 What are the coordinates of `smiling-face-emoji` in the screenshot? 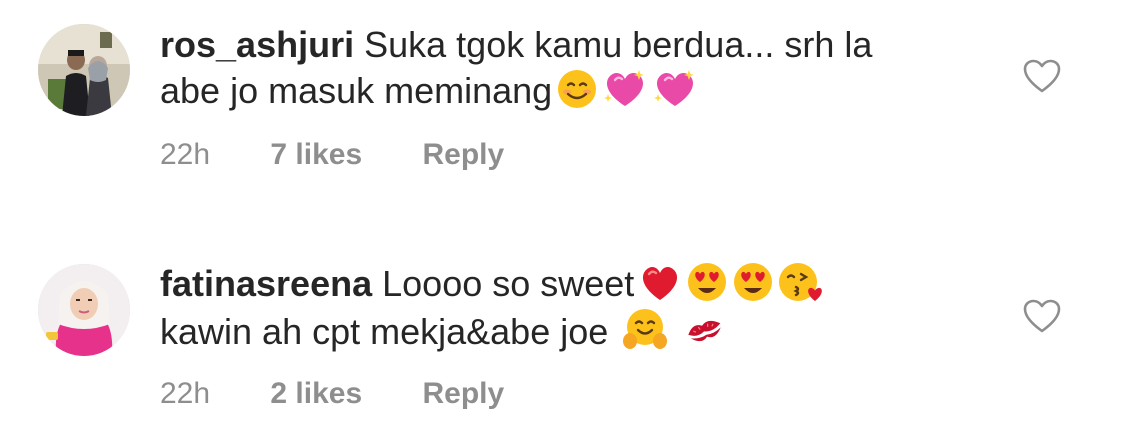 It's located at (577, 89).